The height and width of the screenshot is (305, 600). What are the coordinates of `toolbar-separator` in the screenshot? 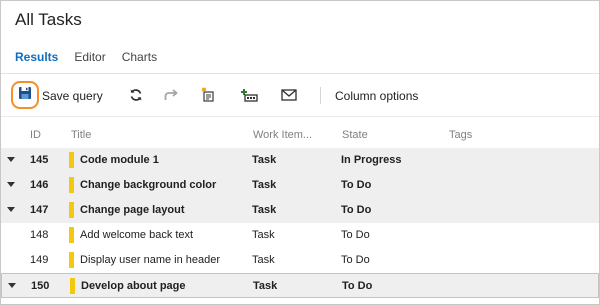 It's located at (320, 95).